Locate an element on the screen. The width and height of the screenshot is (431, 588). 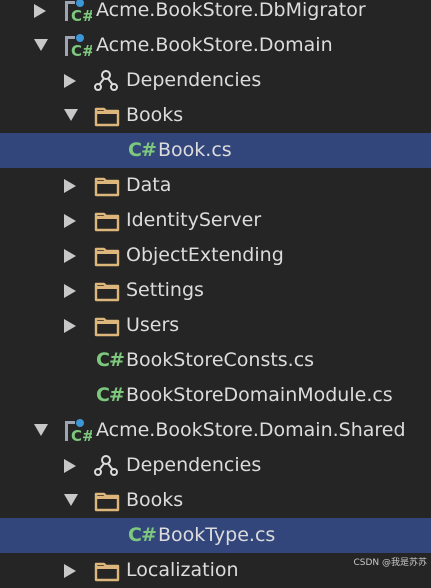
tree-row-label: IdentityServer is located at coordinates (194, 220).